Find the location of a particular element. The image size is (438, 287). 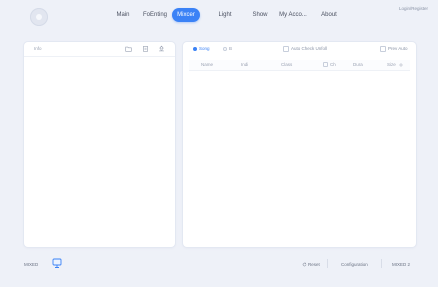

radio-song: Song is located at coordinates (201, 49).